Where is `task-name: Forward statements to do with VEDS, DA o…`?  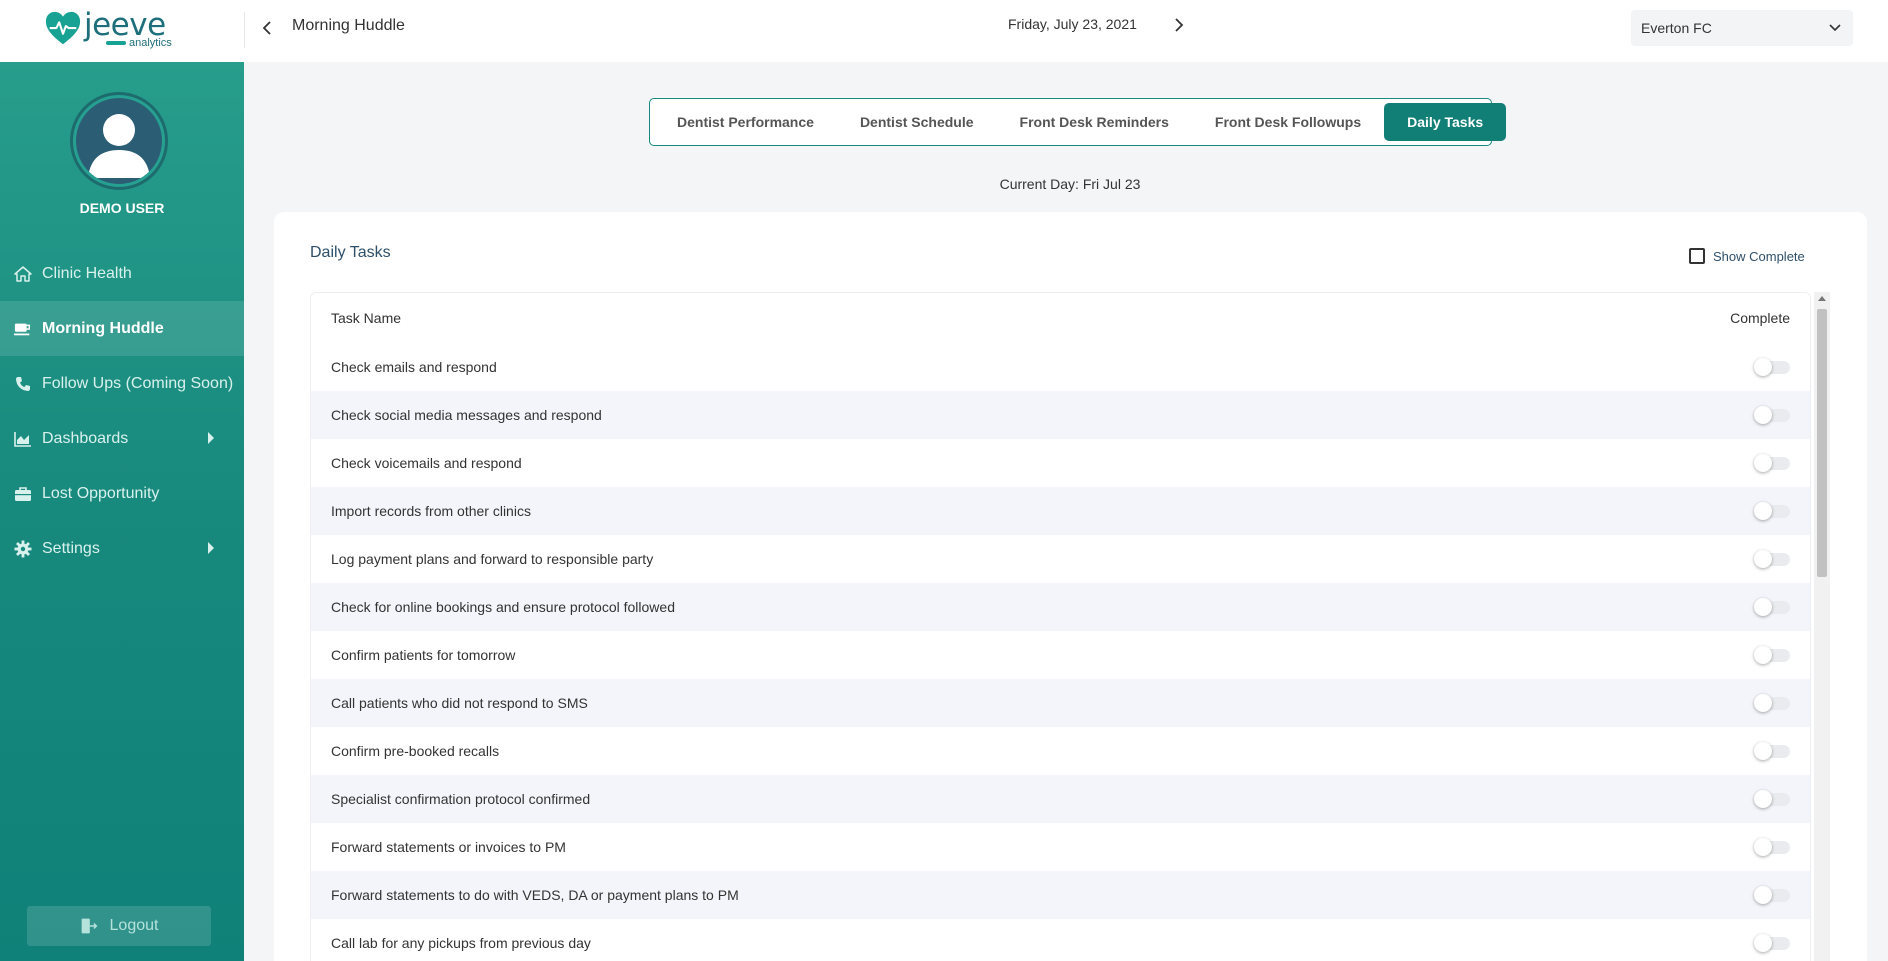 task-name: Forward statements to do with VEDS, DA o… is located at coordinates (535, 895).